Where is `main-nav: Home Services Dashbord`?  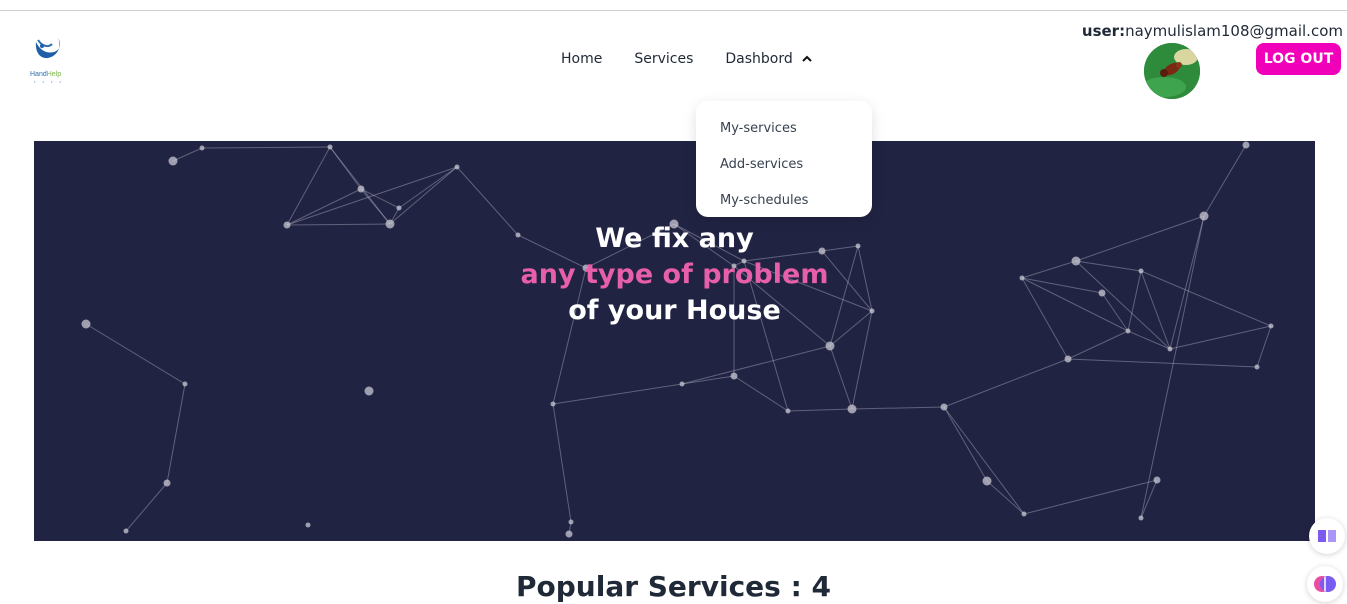
main-nav: Home Services Dashbord is located at coordinates (687, 59).